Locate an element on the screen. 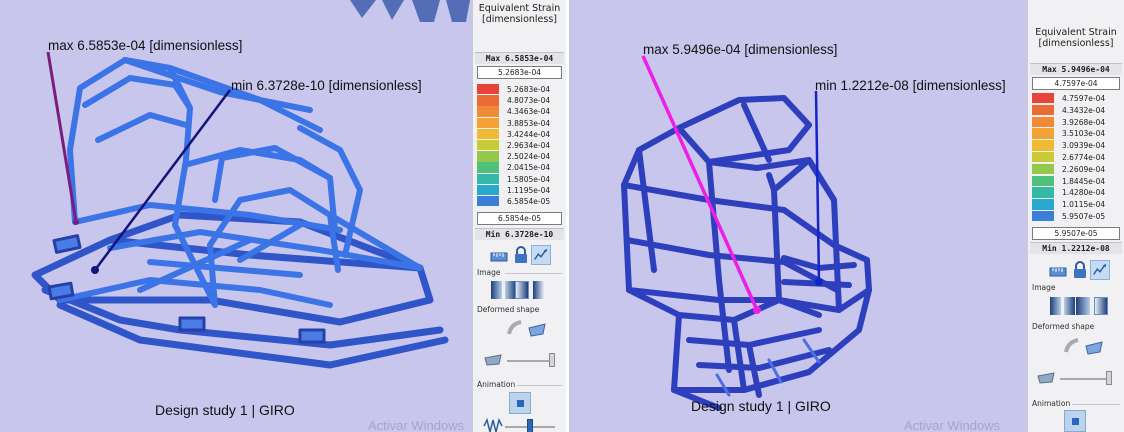  scale-tick-label: 3.4244e-04 is located at coordinates (529, 134).